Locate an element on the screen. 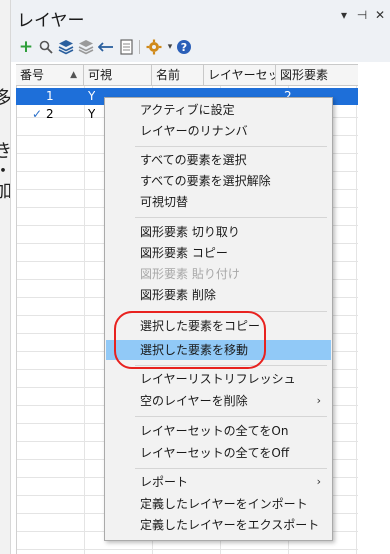 The image size is (390, 554). close-icon: ✕ is located at coordinates (380, 15).